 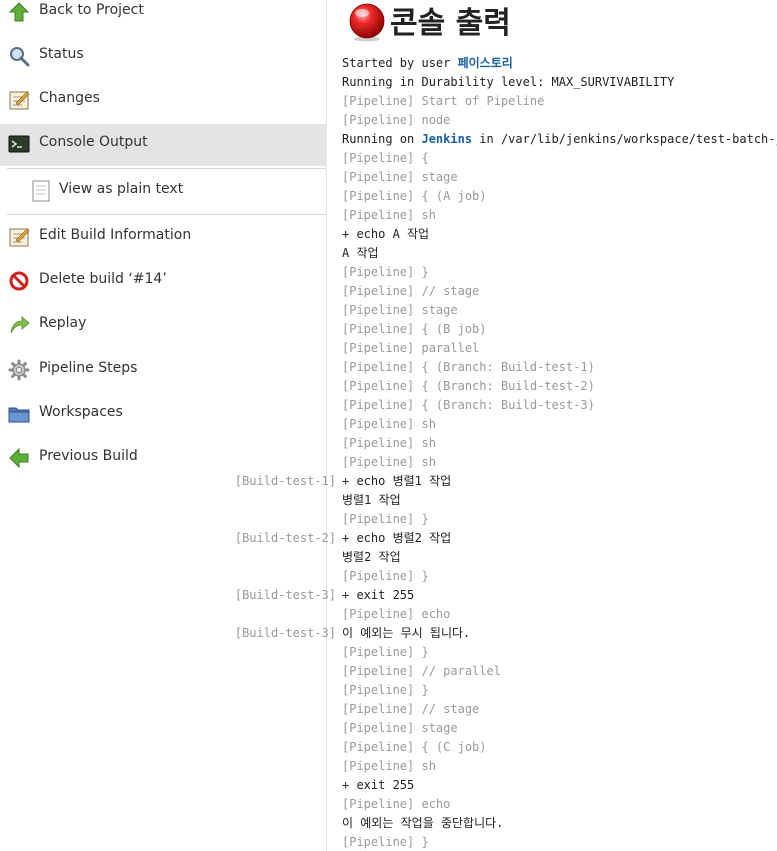 I want to click on sidebar-item-label: Workspaces, so click(x=81, y=412).